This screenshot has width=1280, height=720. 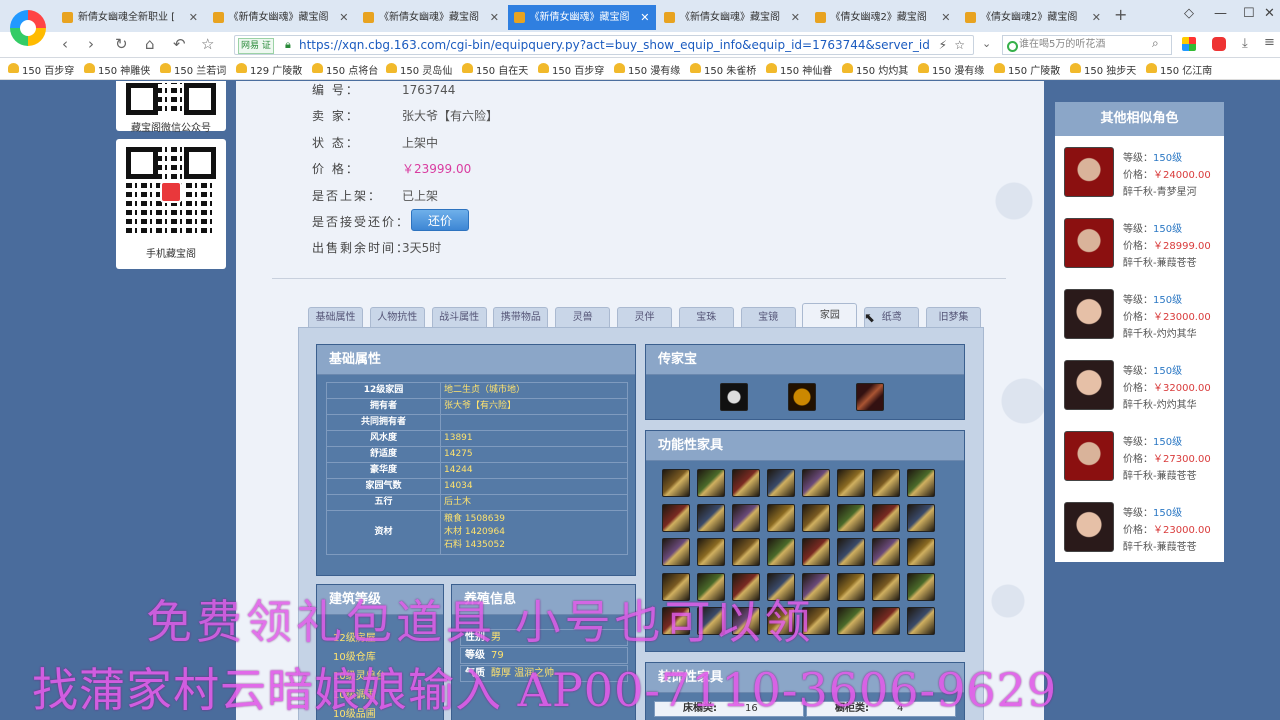 I want to click on detail-tab: 宝镜, so click(x=768, y=317).